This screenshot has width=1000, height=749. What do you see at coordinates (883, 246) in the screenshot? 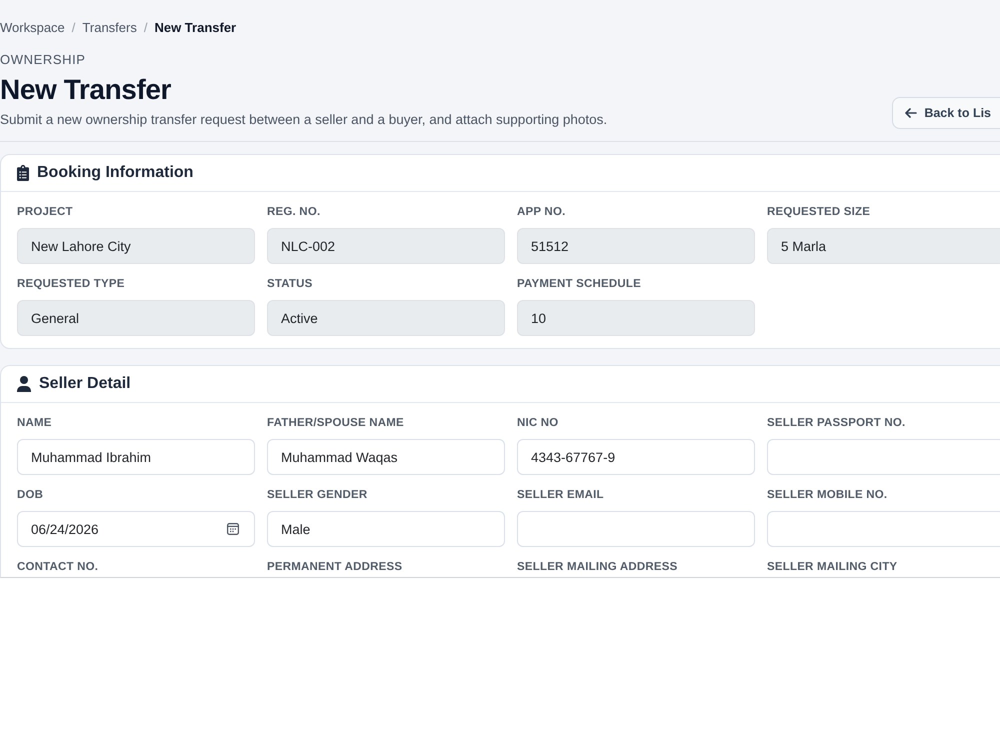
I see `readonly-field: 5 Marla` at bounding box center [883, 246].